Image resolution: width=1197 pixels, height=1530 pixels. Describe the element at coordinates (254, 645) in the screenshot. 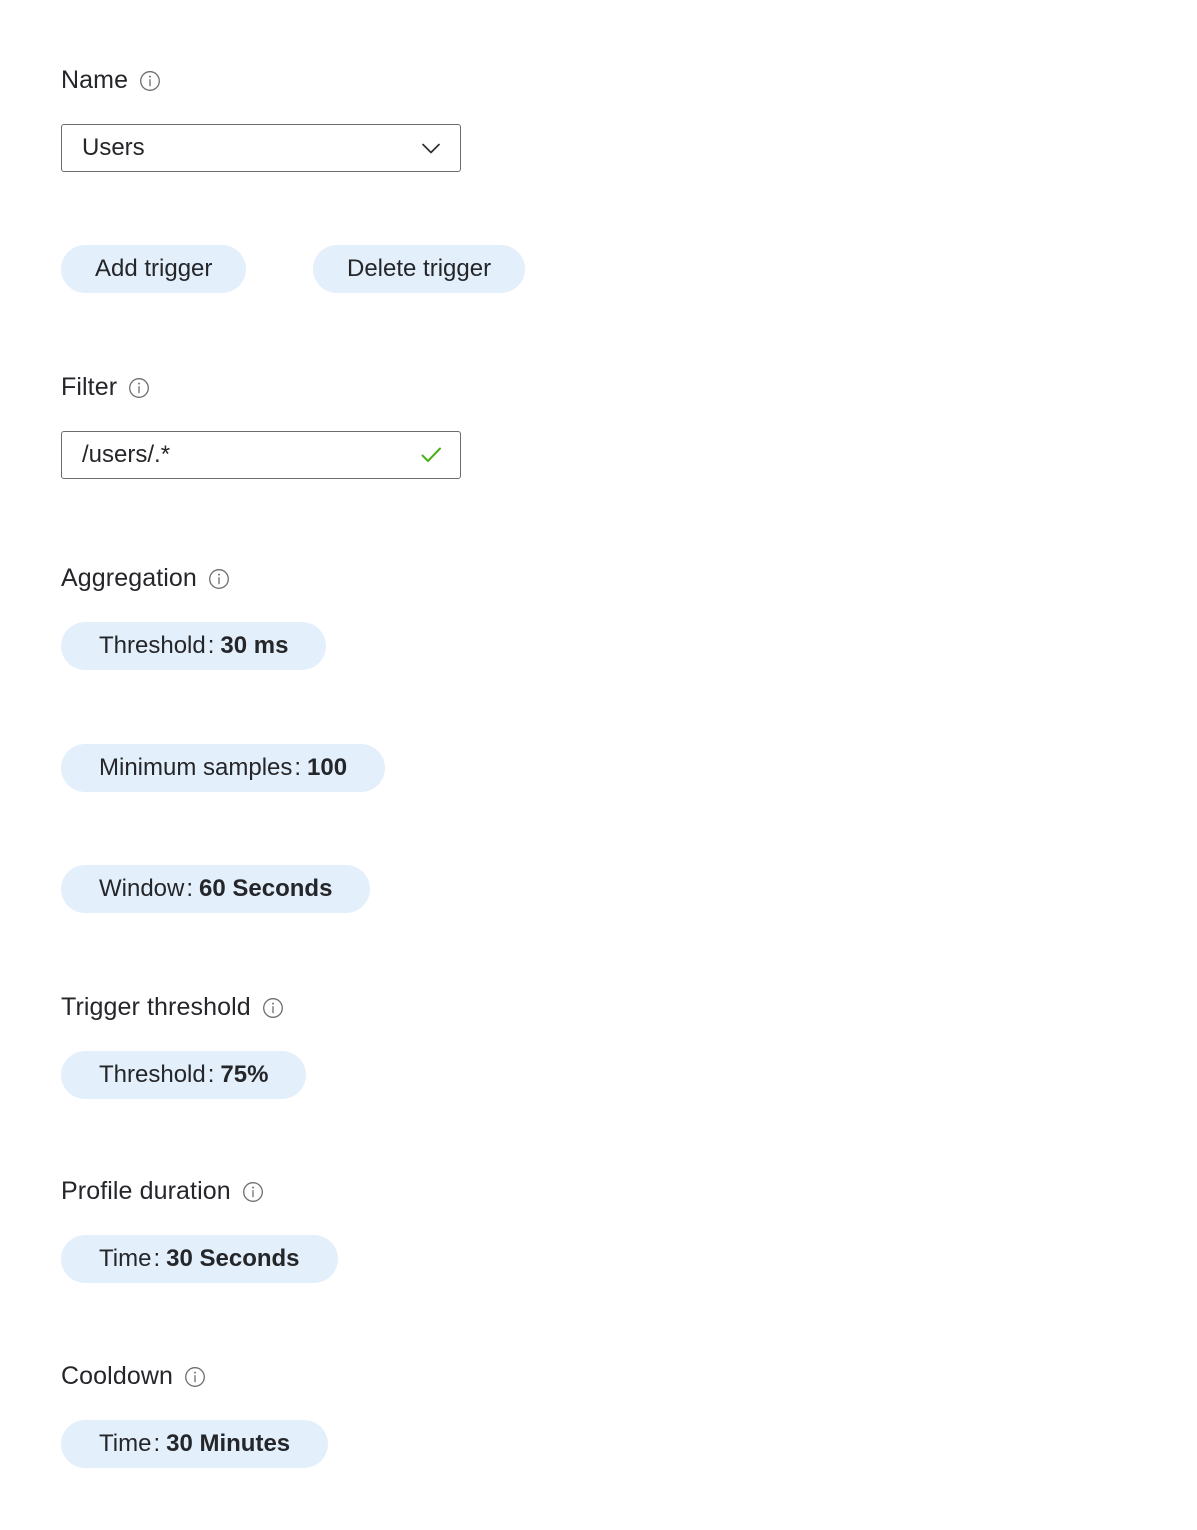

I see `pill-value: 30 ms` at that location.